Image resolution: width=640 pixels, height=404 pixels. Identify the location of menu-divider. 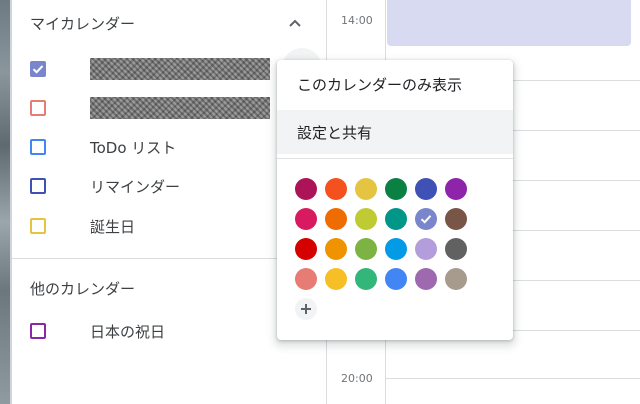
(395, 158).